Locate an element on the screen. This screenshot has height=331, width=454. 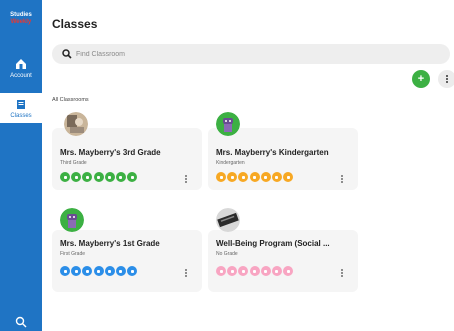
nav-item-classes: Classes is located at coordinates (21, 108).